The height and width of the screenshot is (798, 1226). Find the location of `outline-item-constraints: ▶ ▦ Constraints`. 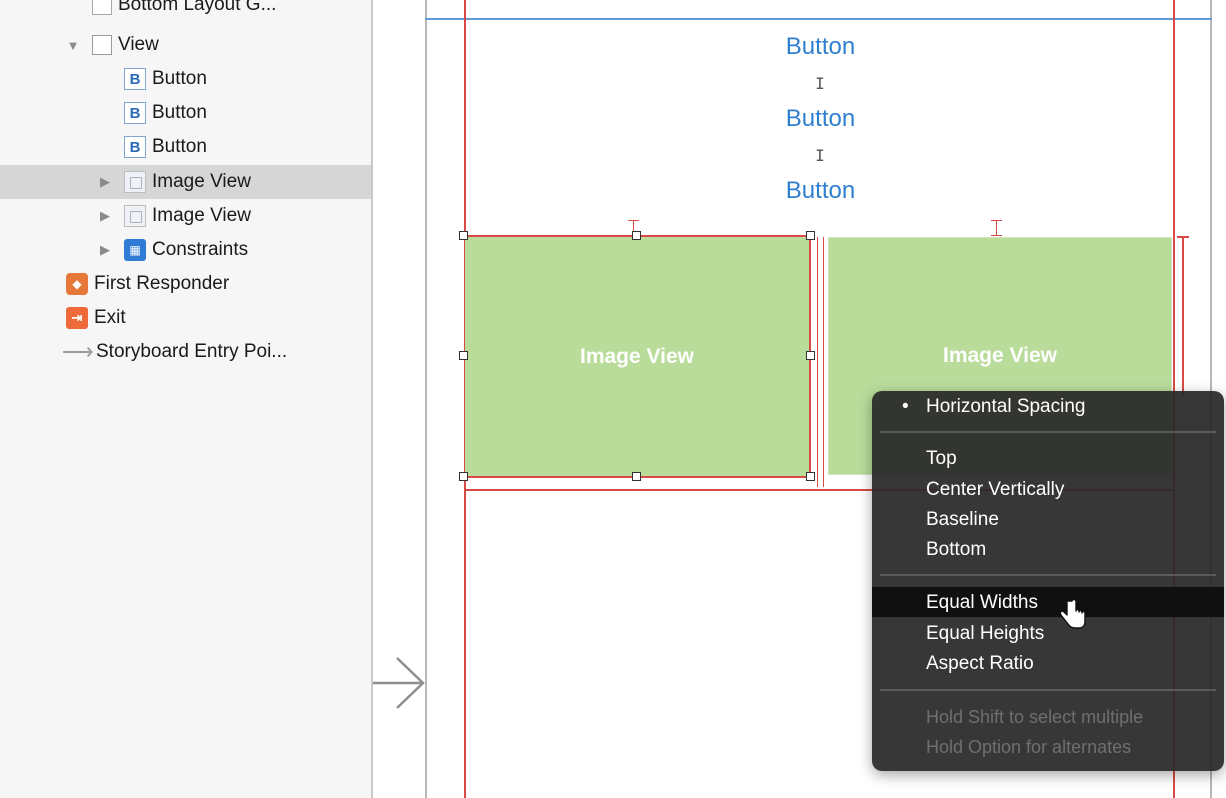

outline-item-constraints: ▶ ▦ Constraints is located at coordinates (185, 250).